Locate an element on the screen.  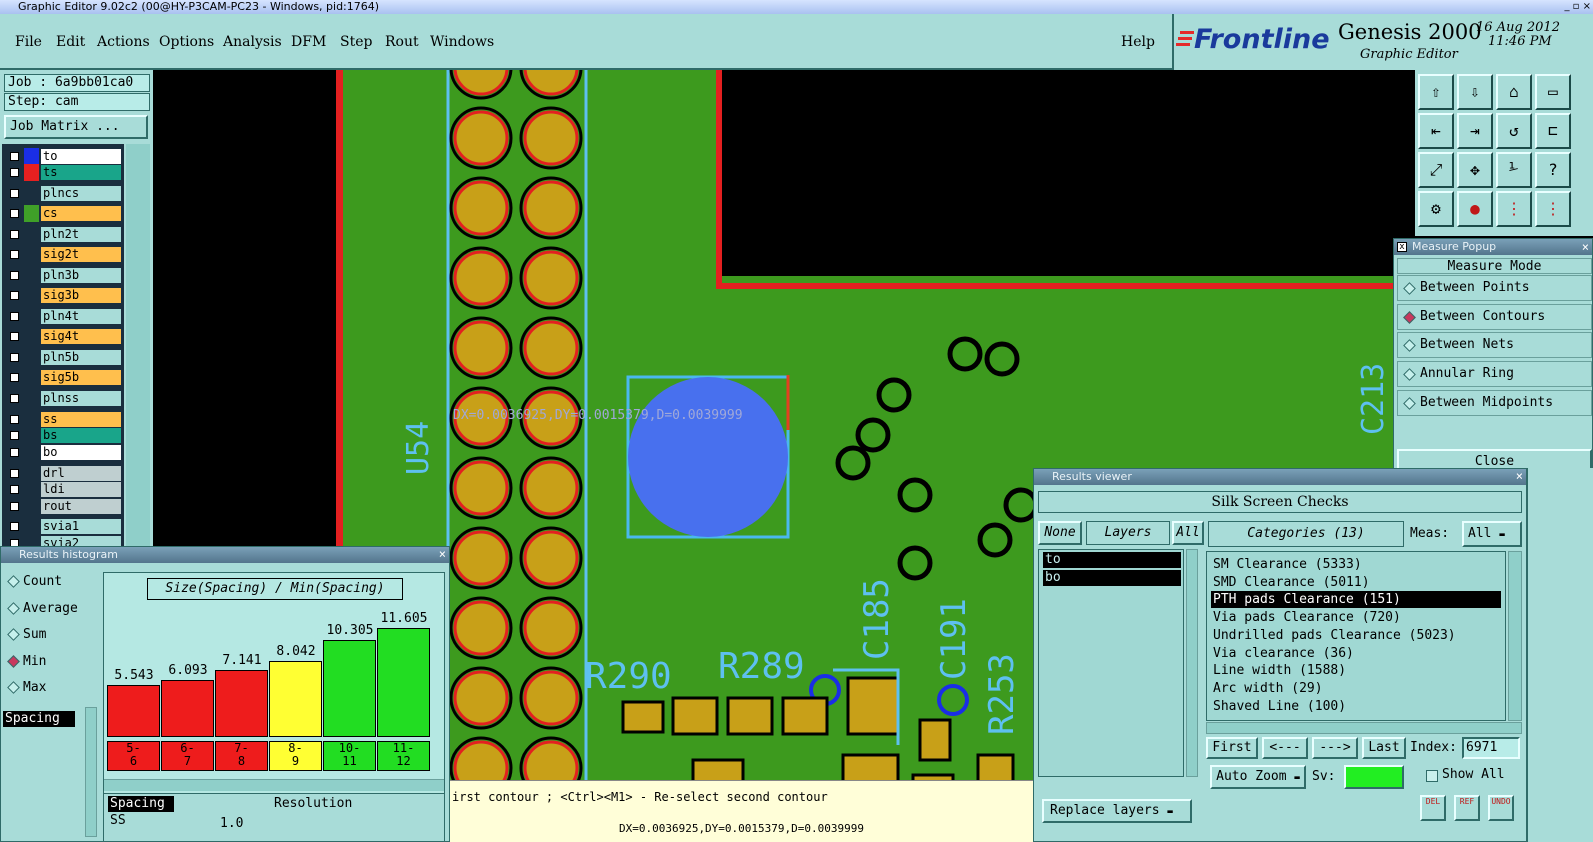
menu-help: Help is located at coordinates (1138, 42).